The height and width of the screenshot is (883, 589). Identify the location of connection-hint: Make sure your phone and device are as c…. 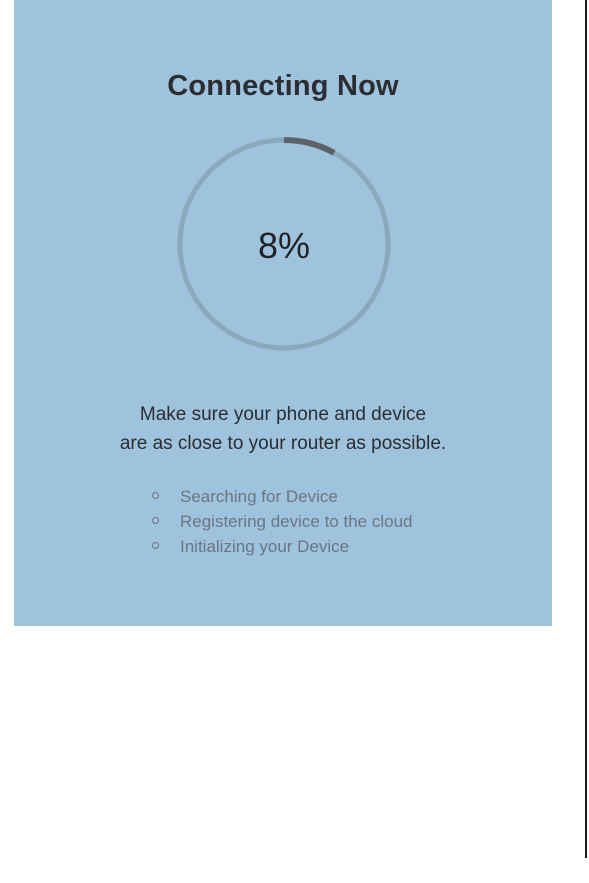
(283, 429).